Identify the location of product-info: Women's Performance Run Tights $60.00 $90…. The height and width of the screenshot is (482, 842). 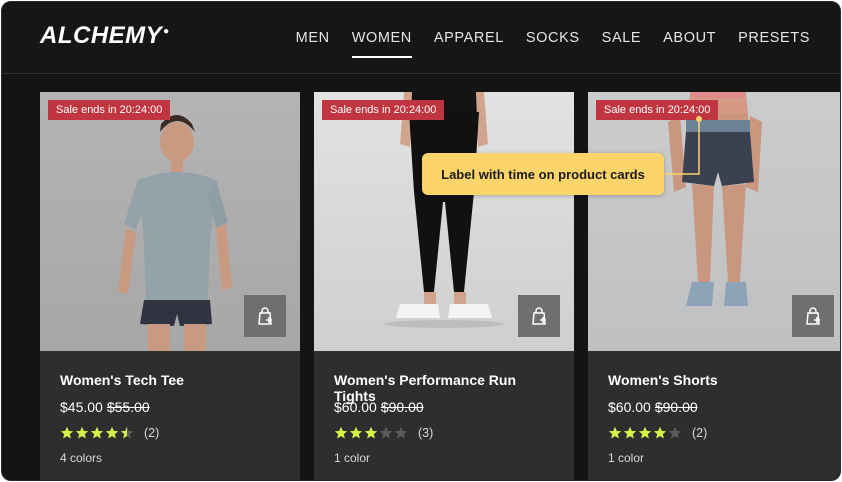
(446, 418).